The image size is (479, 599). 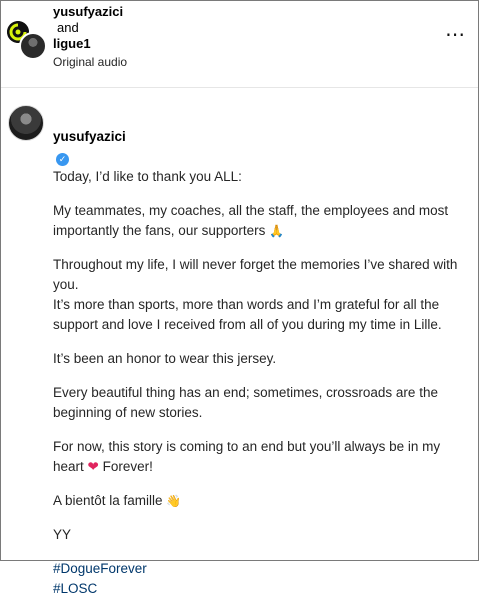 What do you see at coordinates (90, 44) in the screenshot?
I see `header-username-2: ligue1` at bounding box center [90, 44].